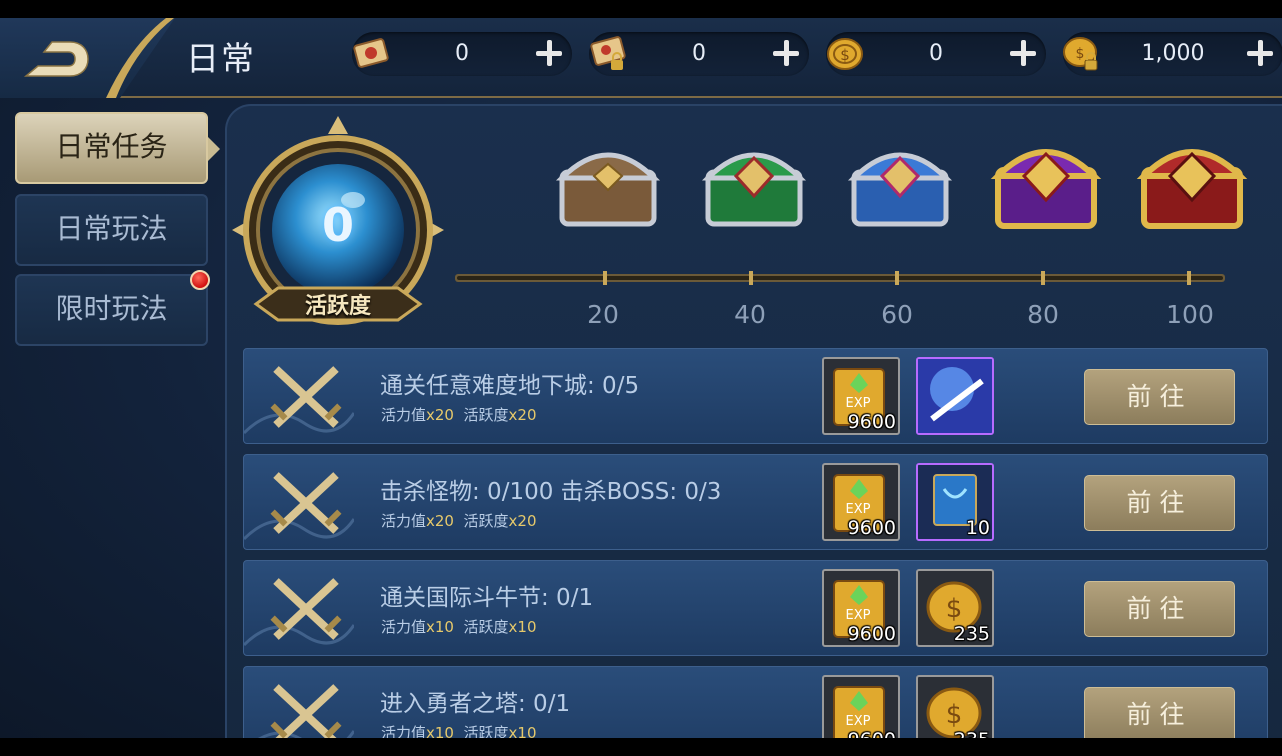  I want to click on gold-coin-icon: $, so click(845, 54).